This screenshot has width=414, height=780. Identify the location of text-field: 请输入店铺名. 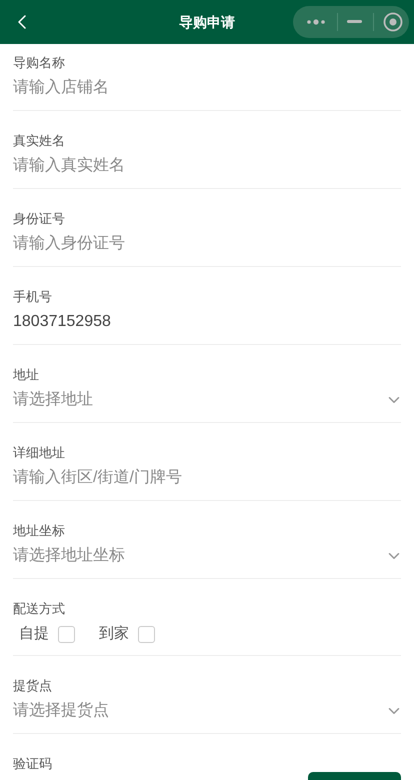
(207, 88).